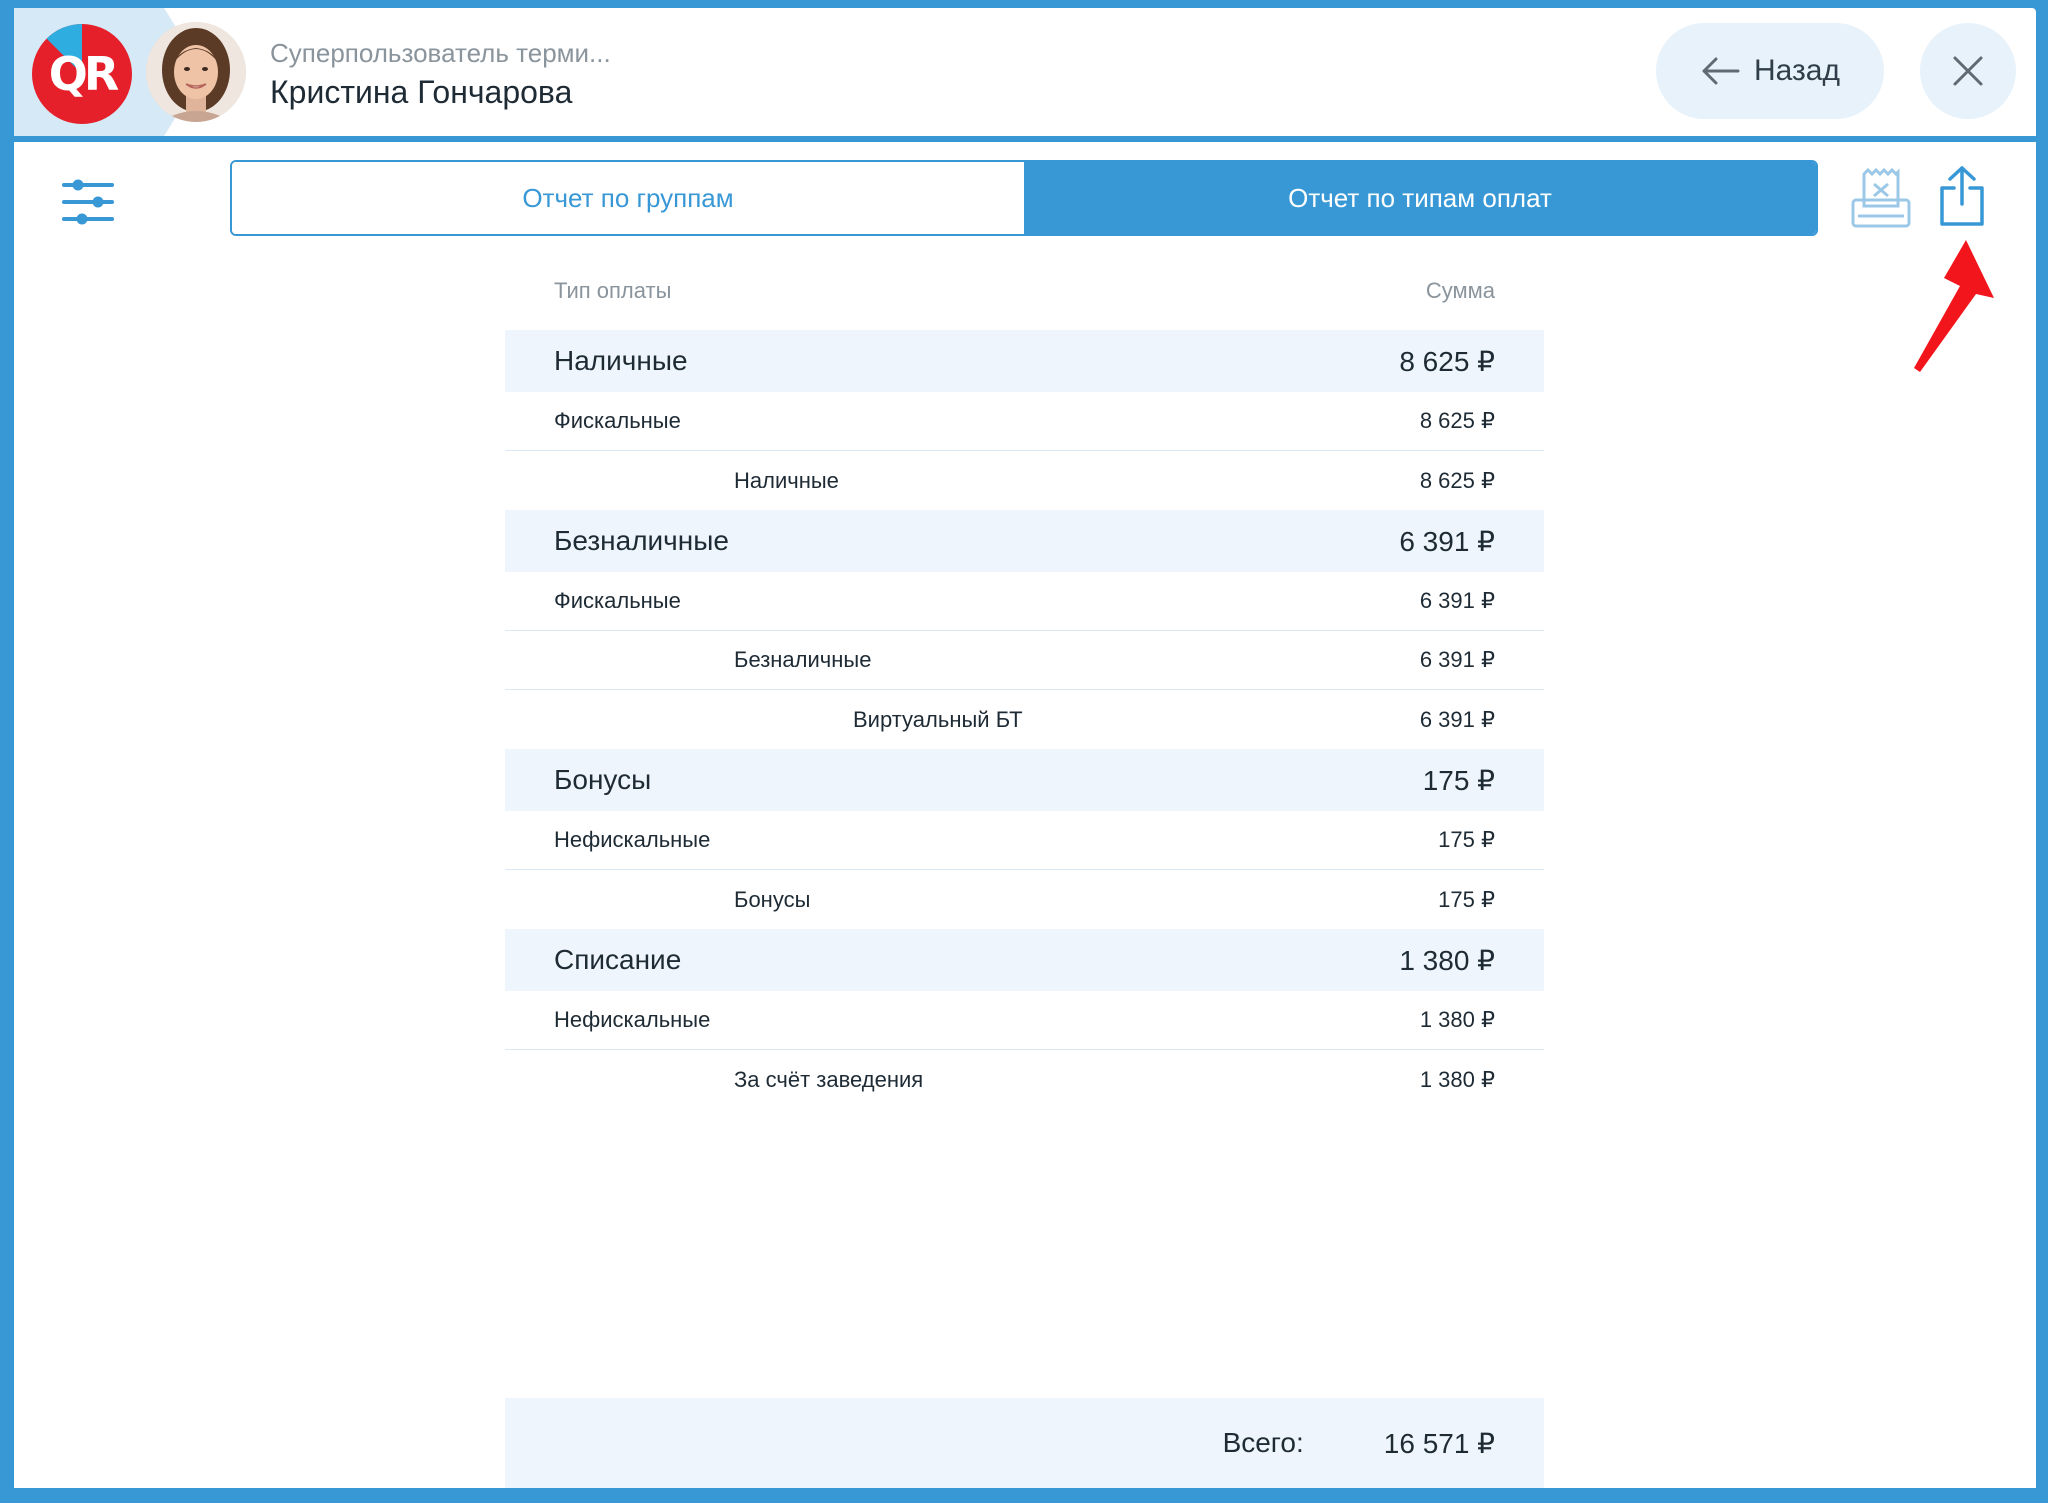  What do you see at coordinates (1439, 1443) in the screenshot?
I see `total-amount: 16 571 ₽` at bounding box center [1439, 1443].